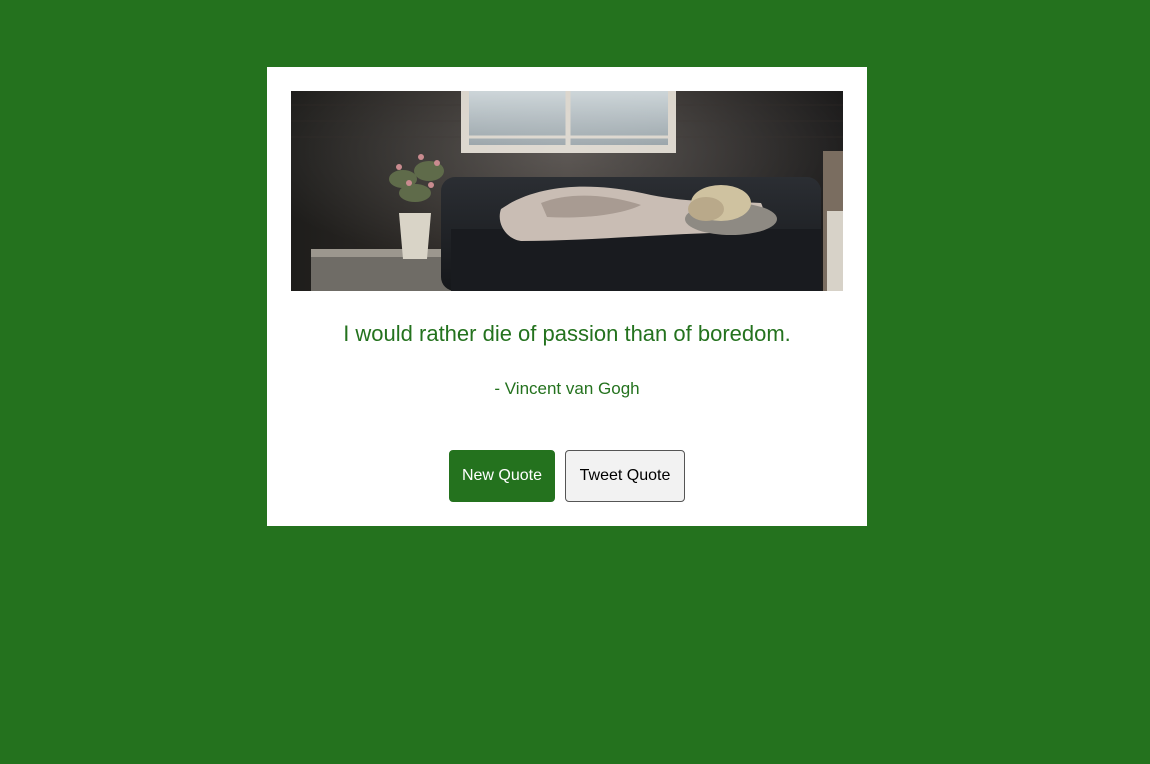 The height and width of the screenshot is (764, 1150). I want to click on quote-image, so click(567, 191).